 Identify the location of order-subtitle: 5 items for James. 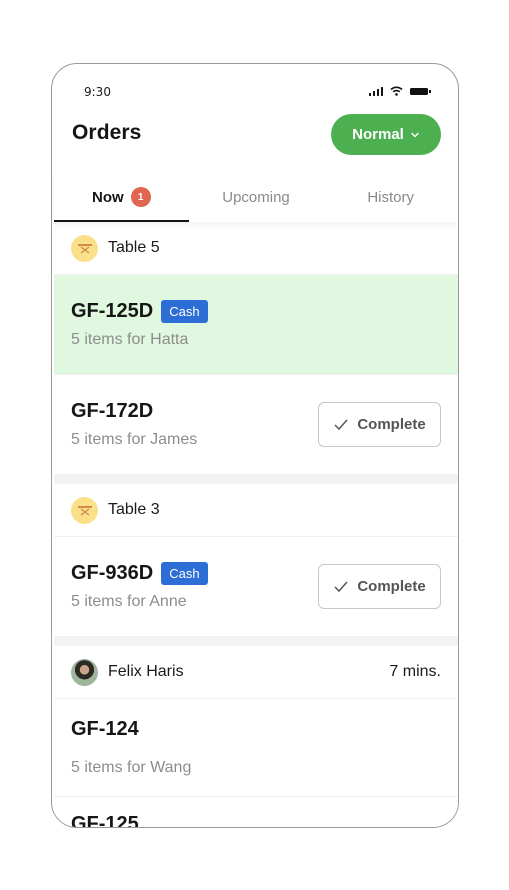
(134, 439).